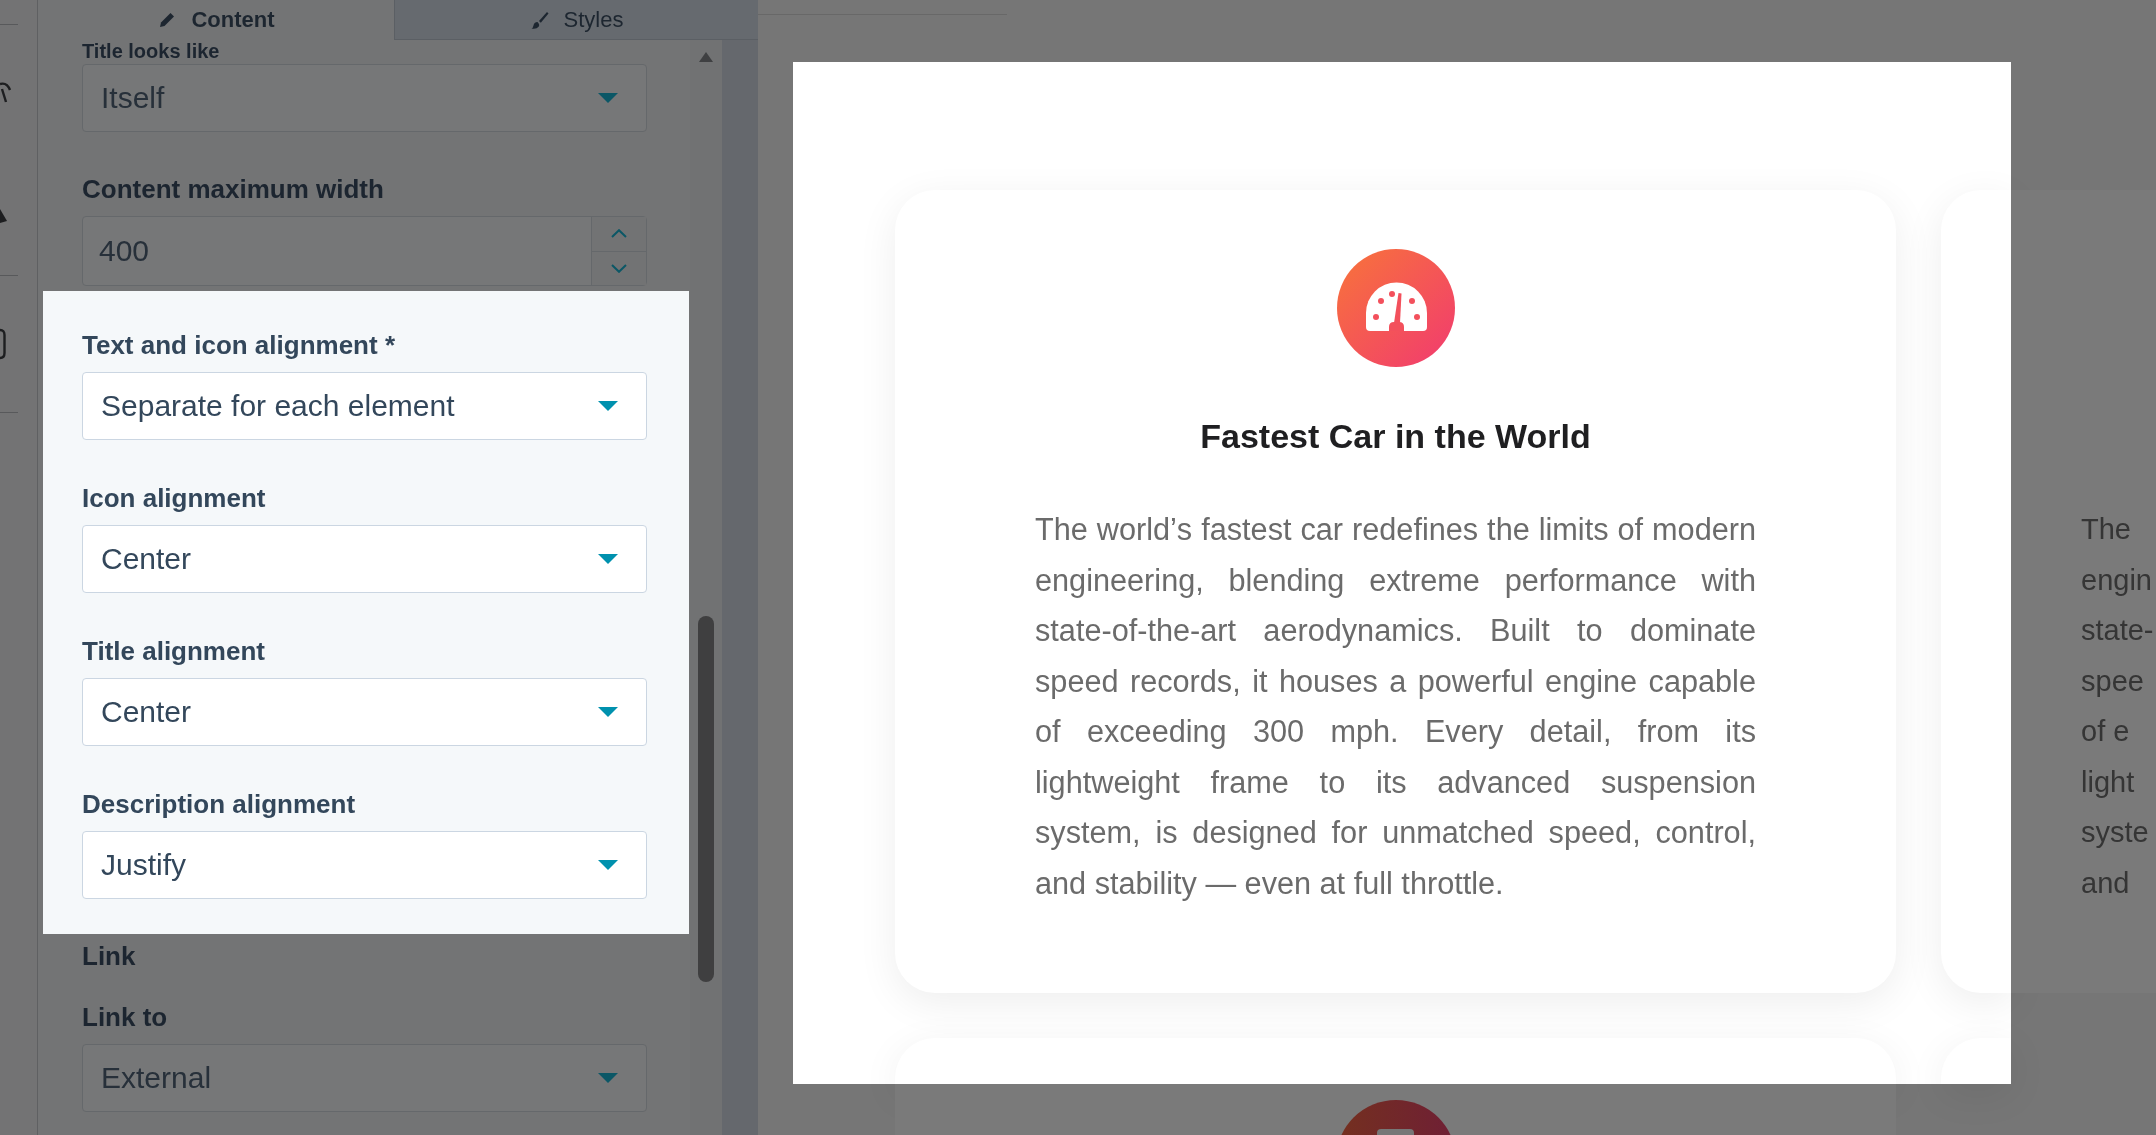  I want to click on description-line: engin, so click(2116, 580).